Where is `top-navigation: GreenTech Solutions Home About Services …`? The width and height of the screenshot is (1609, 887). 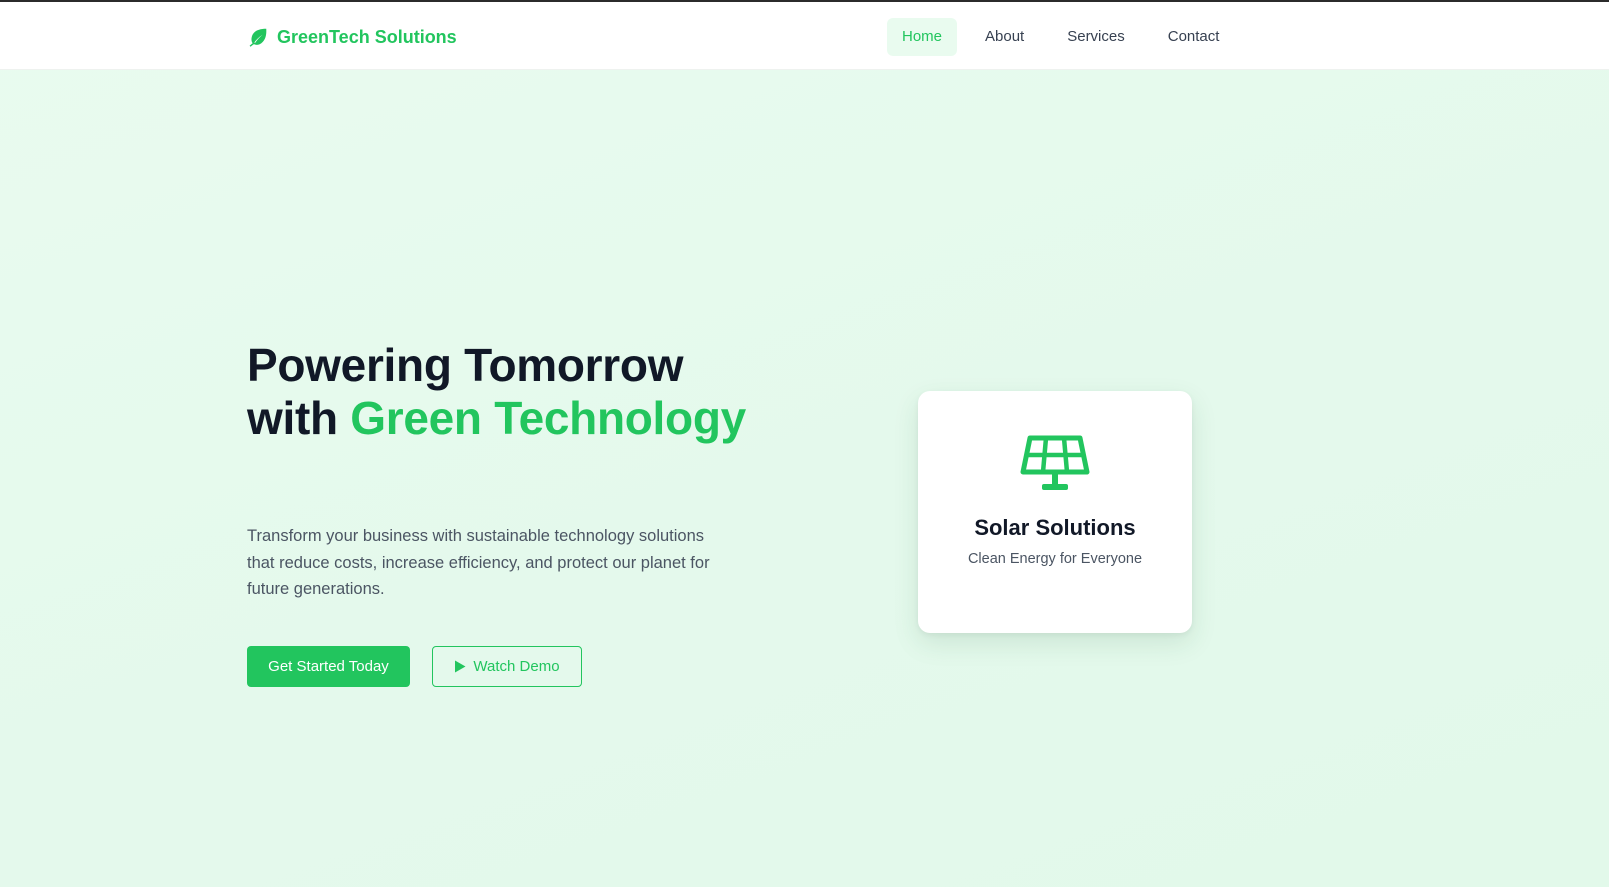 top-navigation: GreenTech Solutions Home About Services … is located at coordinates (804, 36).